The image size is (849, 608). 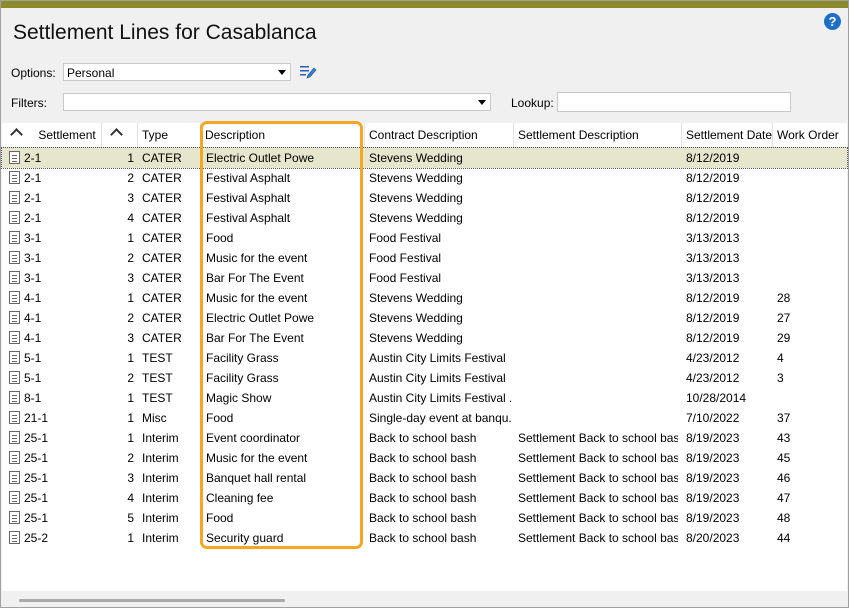 What do you see at coordinates (405, 278) in the screenshot?
I see `cell-contract: Food Festival` at bounding box center [405, 278].